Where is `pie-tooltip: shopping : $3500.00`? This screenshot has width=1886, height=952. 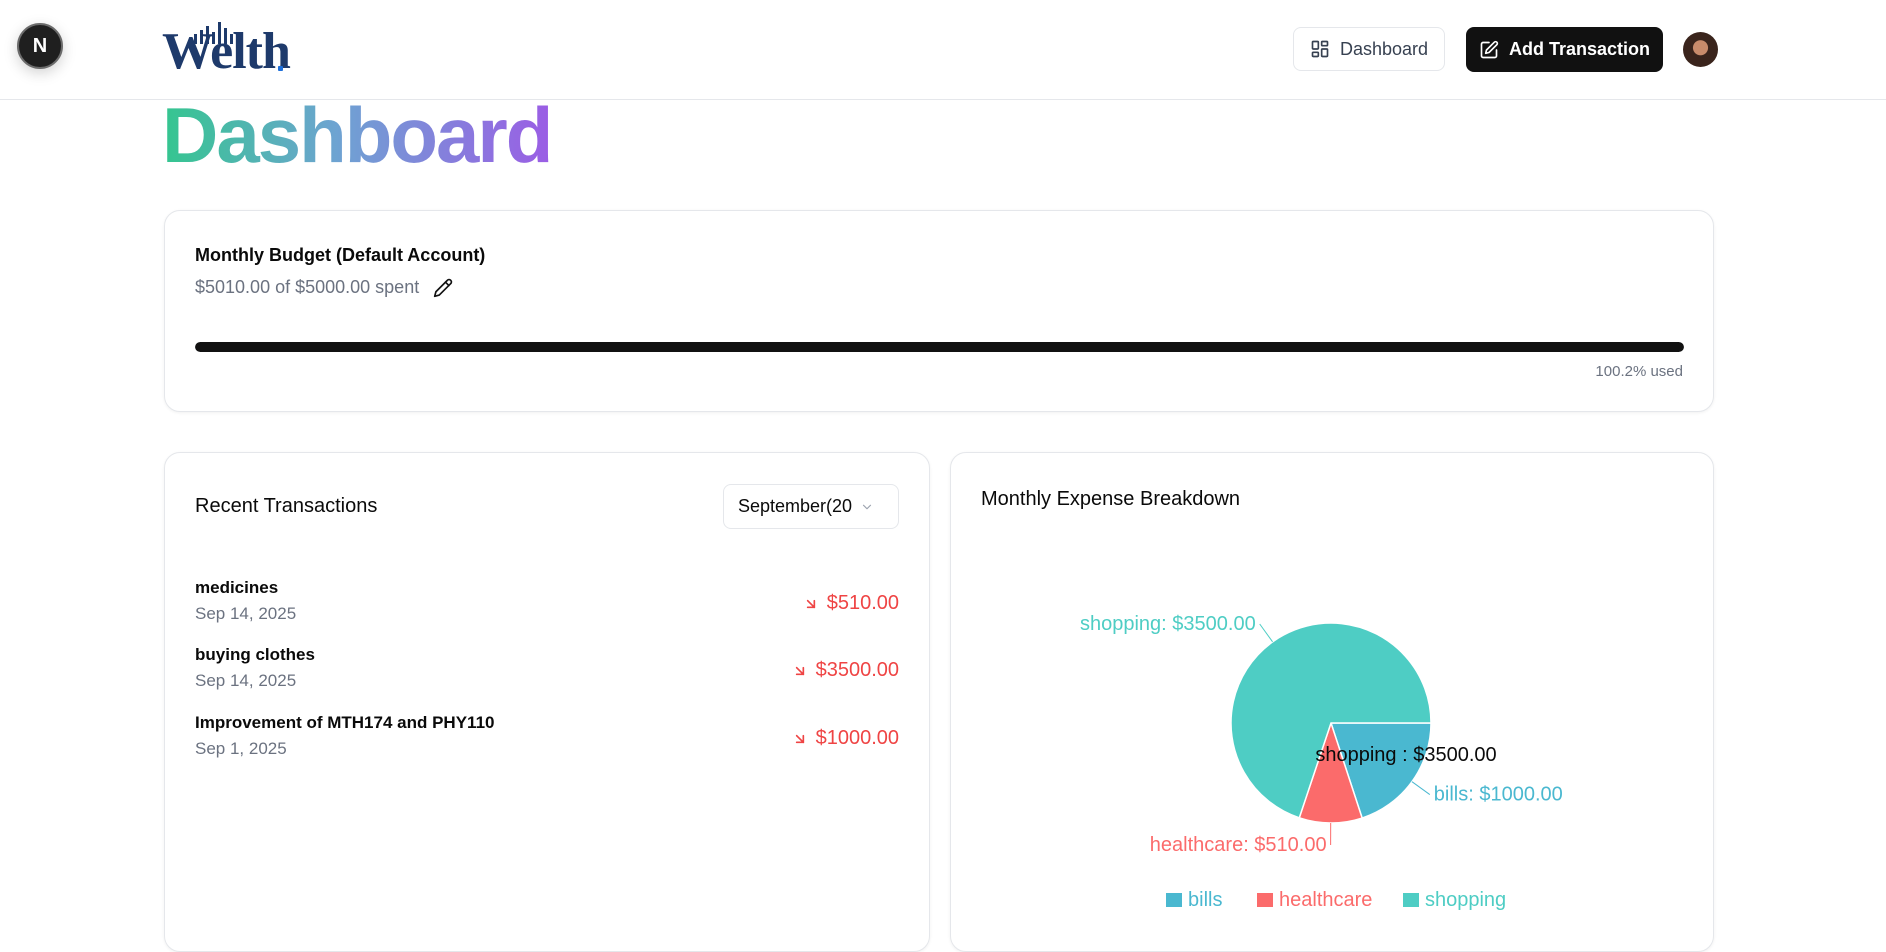
pie-tooltip: shopping : $3500.00 is located at coordinates (1405, 755).